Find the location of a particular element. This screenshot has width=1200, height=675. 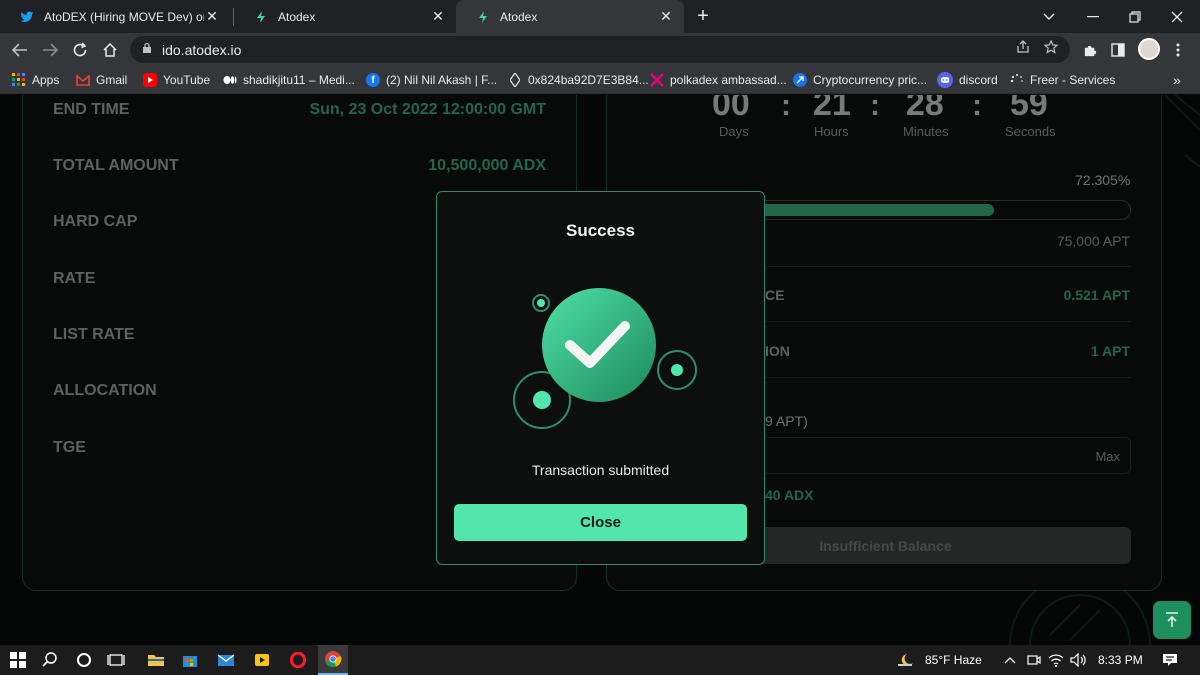

youtube-icon is located at coordinates (150, 80).